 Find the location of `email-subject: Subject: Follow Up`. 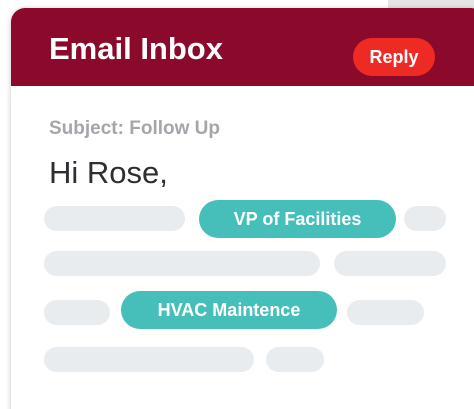

email-subject: Subject: Follow Up is located at coordinates (134, 128).